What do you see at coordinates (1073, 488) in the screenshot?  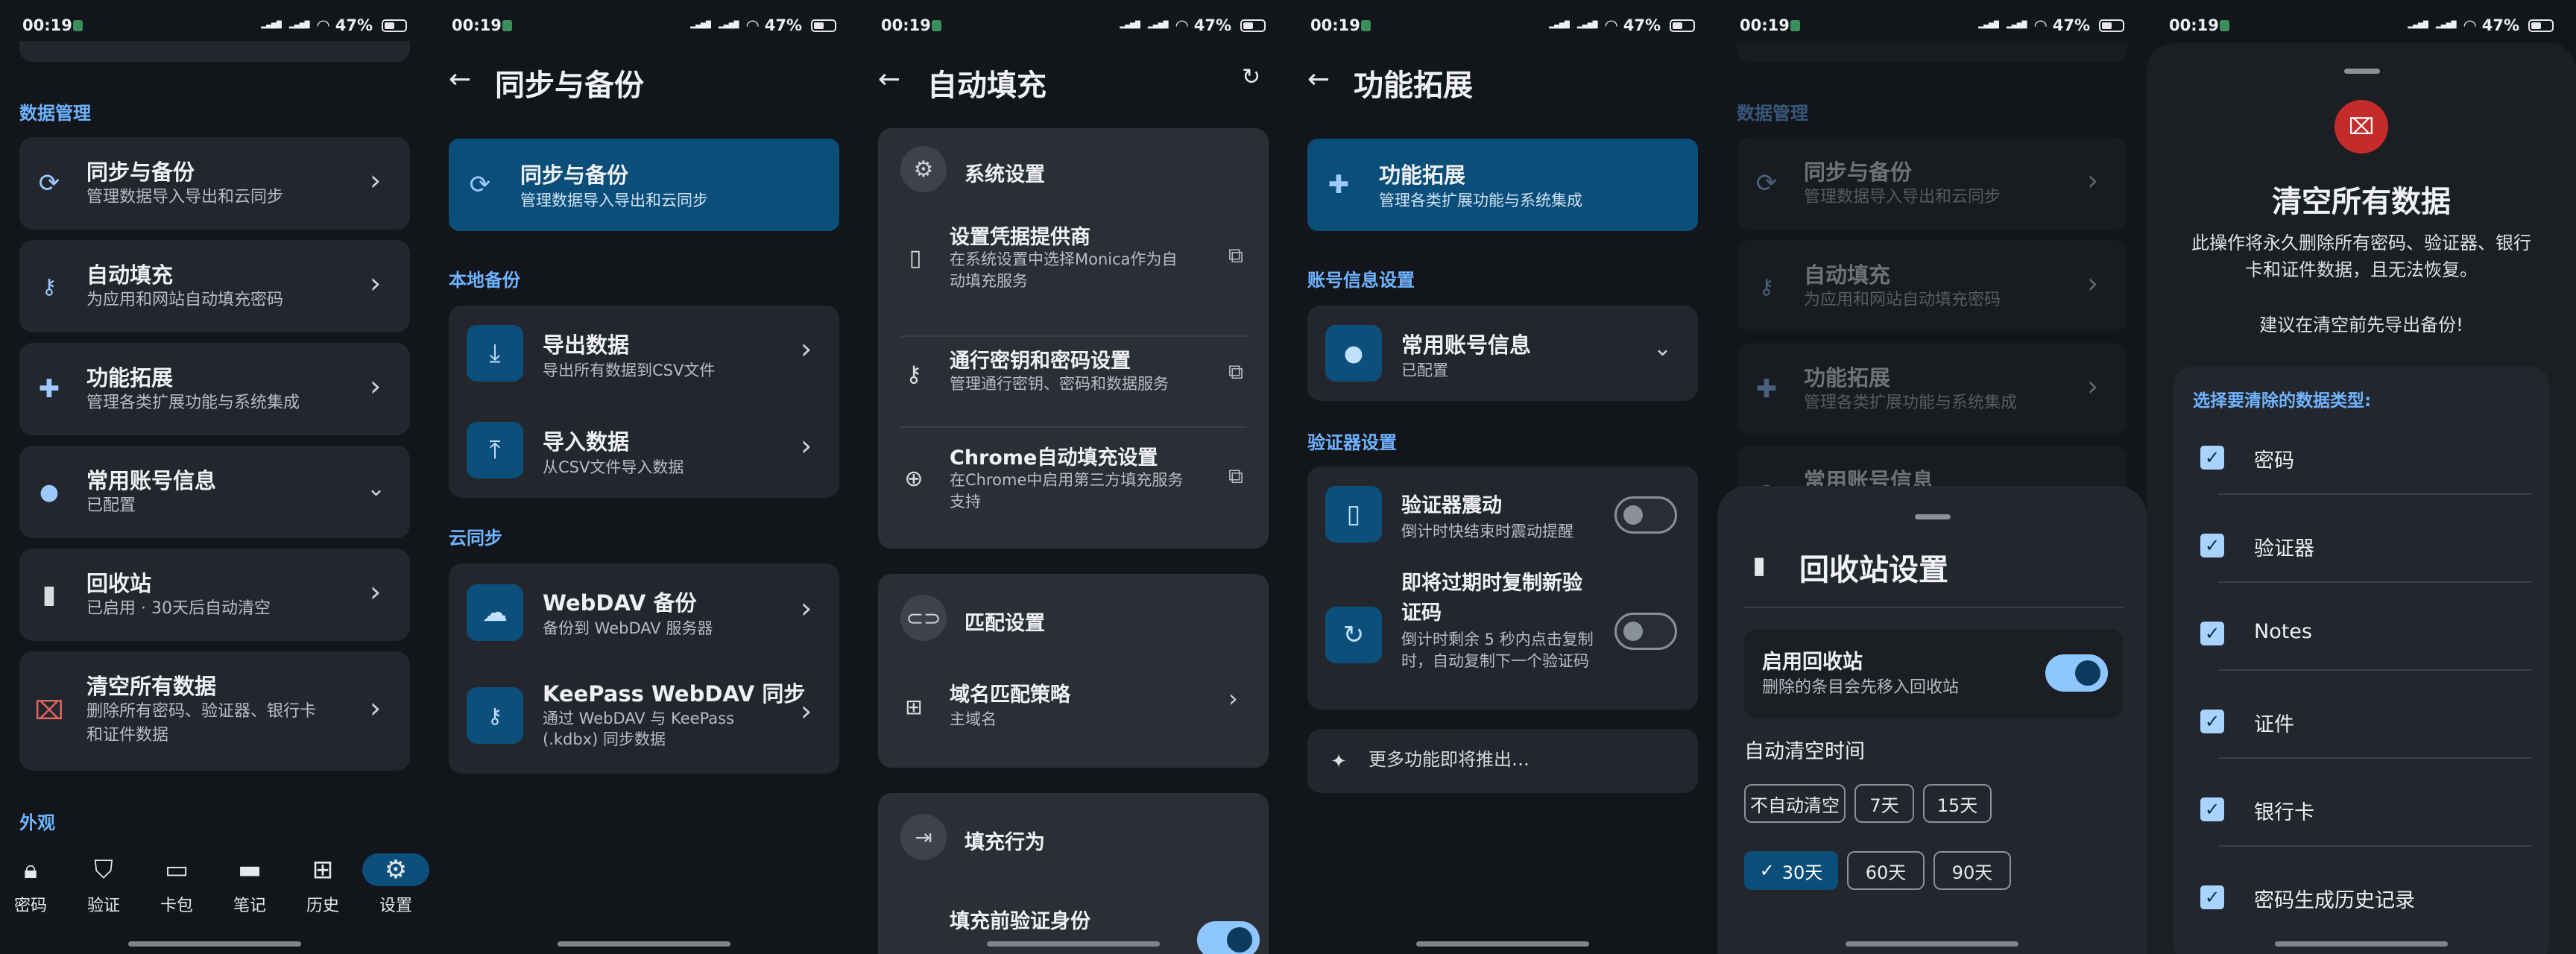 I see `chrome-autofill-row: ⊕ Chrome自动填充设置 在Chrome中启用第三方填充服务 支持 ⧉` at bounding box center [1073, 488].